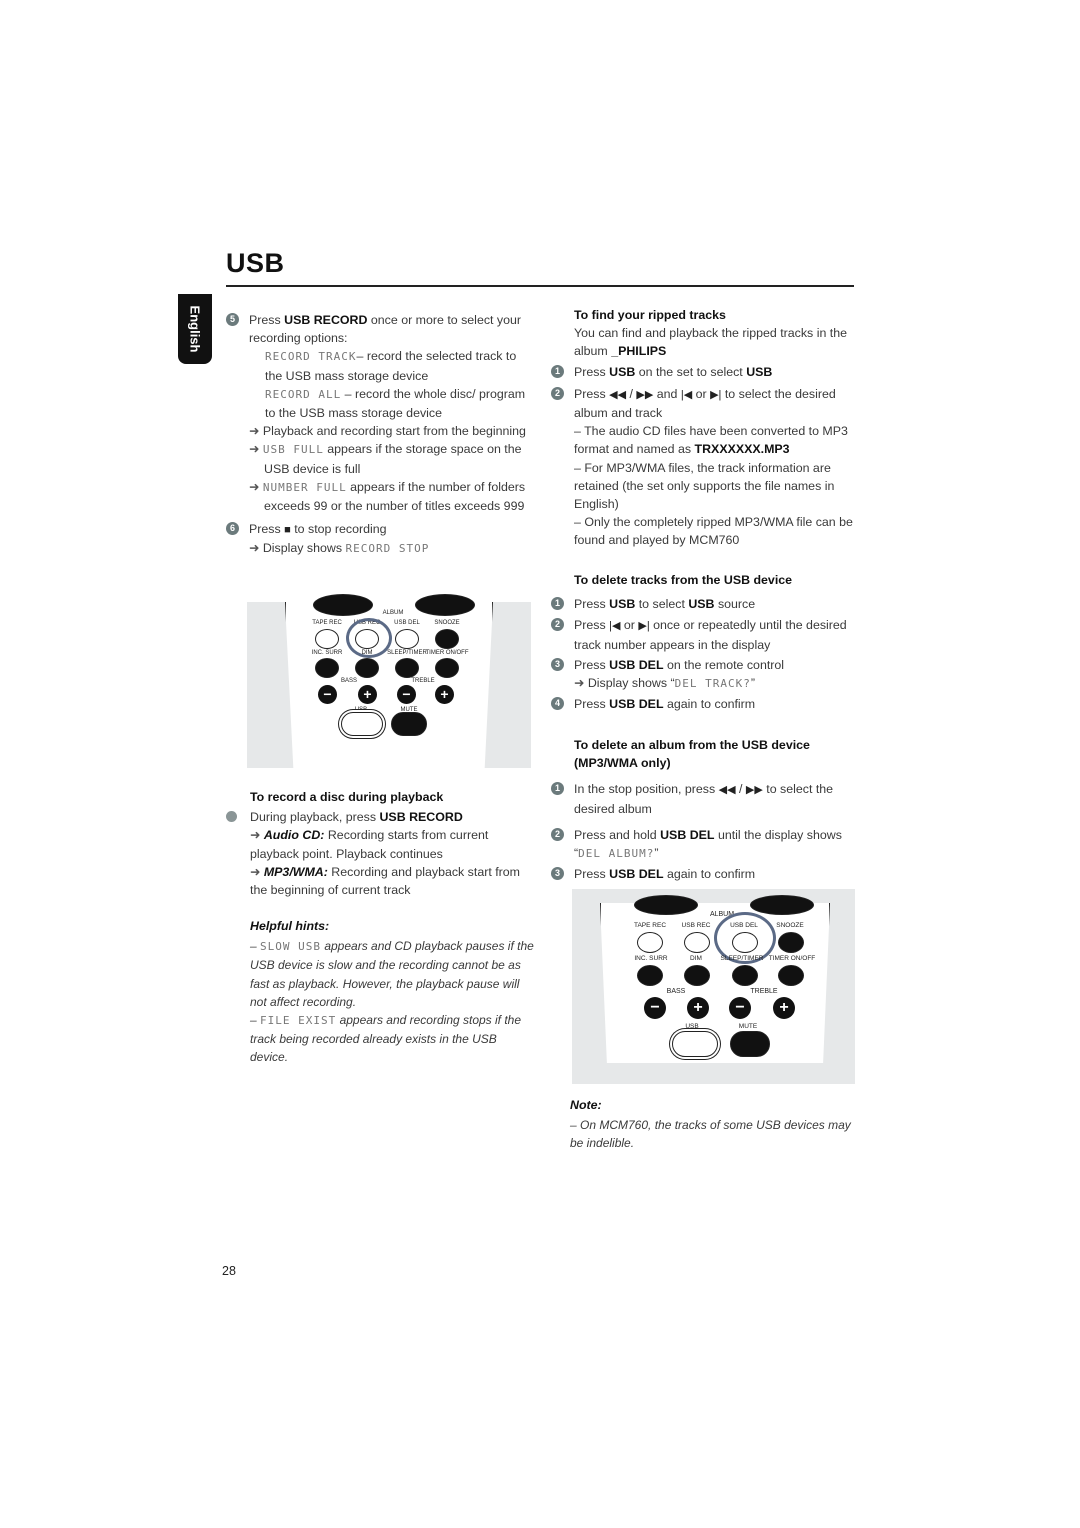 Image resolution: width=1080 pixels, height=1528 pixels. Describe the element at coordinates (557, 371) in the screenshot. I see `step-number: 1` at that location.